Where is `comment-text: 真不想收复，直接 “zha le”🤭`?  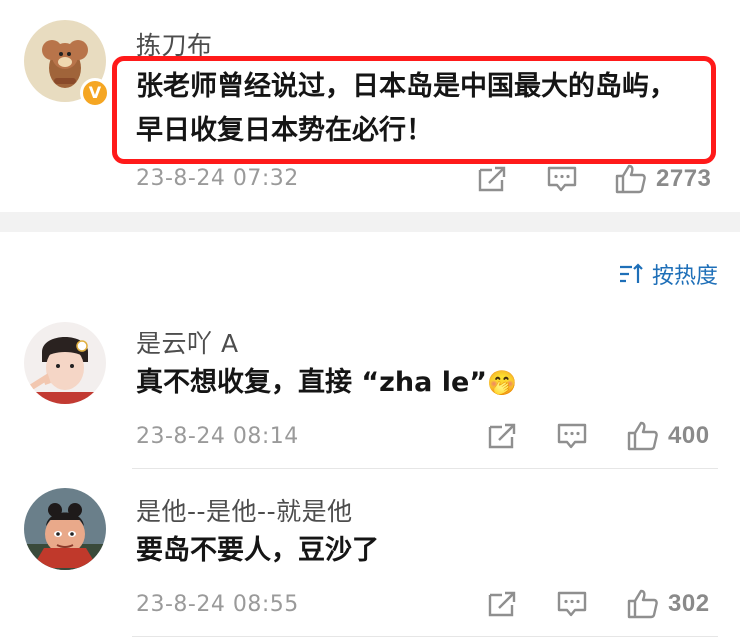 comment-text: 真不想收复，直接 “zha le”🤭 is located at coordinates (326, 383).